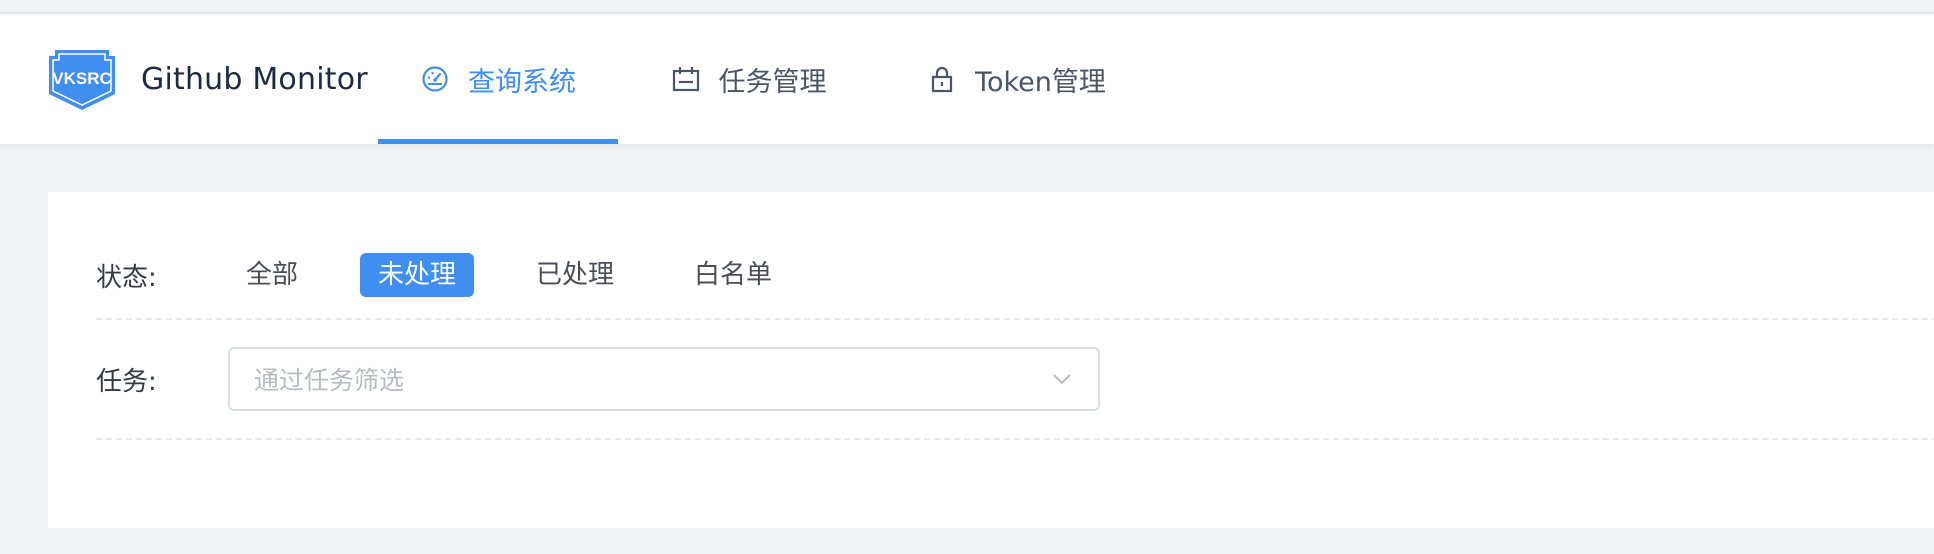 Image resolution: width=1934 pixels, height=554 pixels. I want to click on app-title: Github Monitor, so click(254, 79).